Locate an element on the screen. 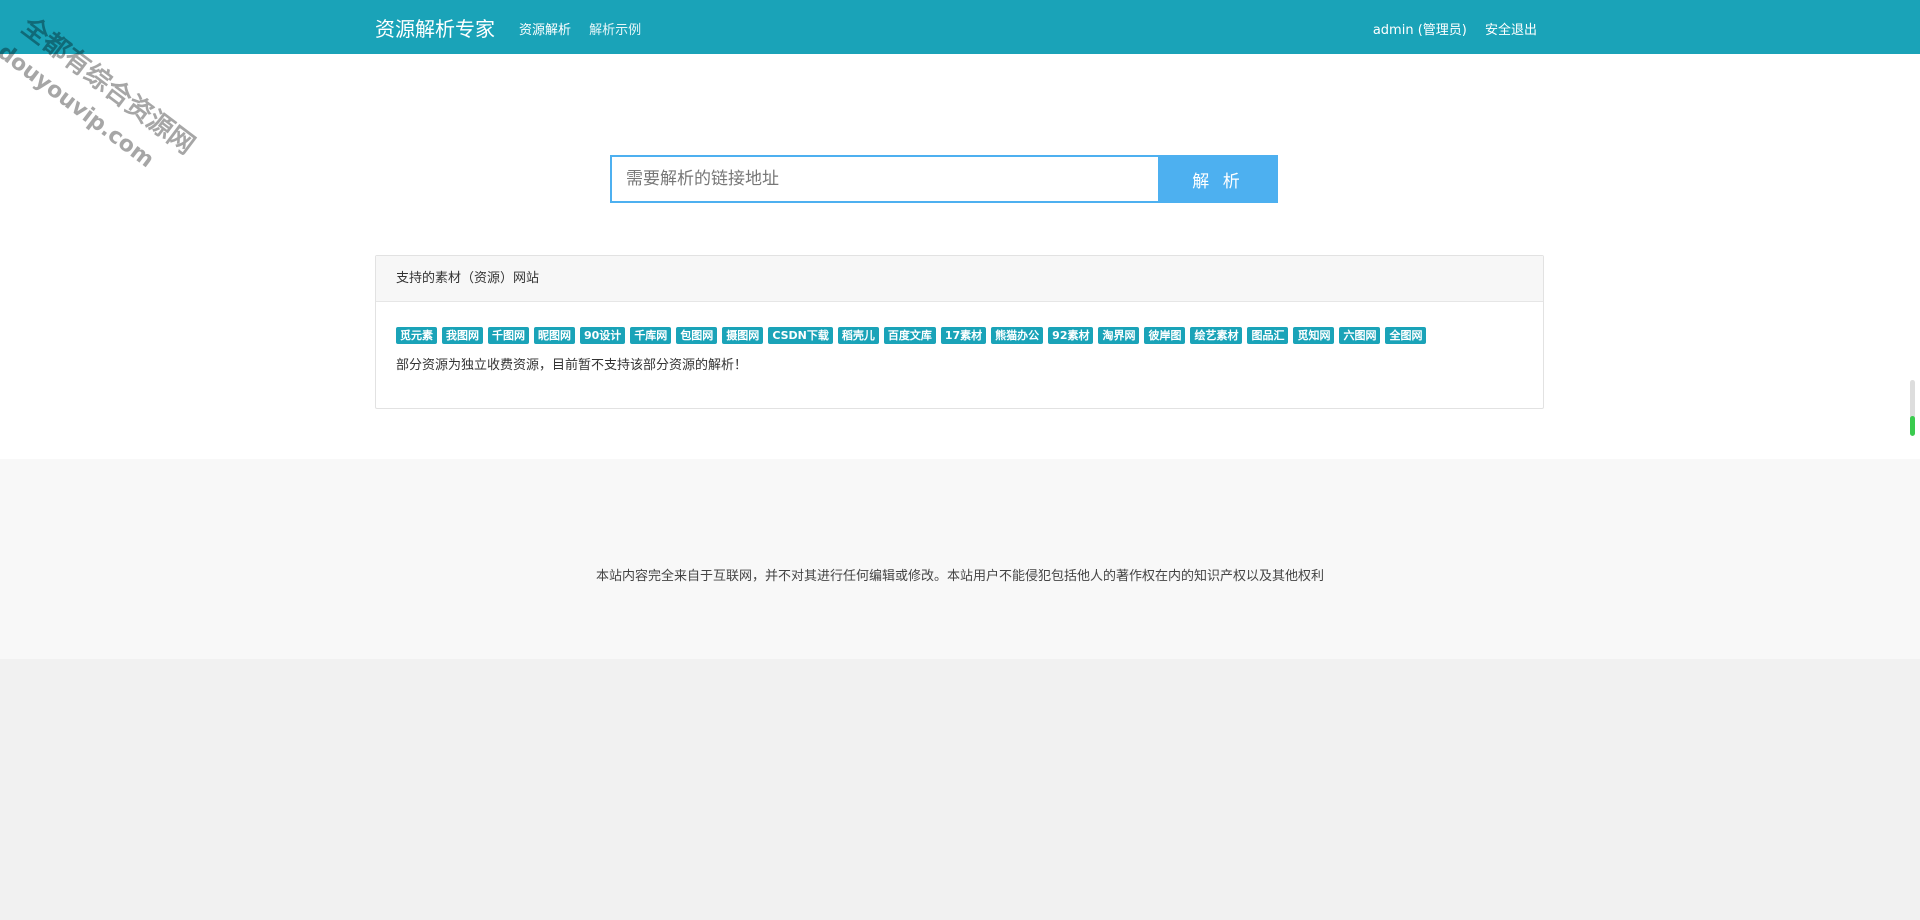  link-url-input is located at coordinates (884, 179).